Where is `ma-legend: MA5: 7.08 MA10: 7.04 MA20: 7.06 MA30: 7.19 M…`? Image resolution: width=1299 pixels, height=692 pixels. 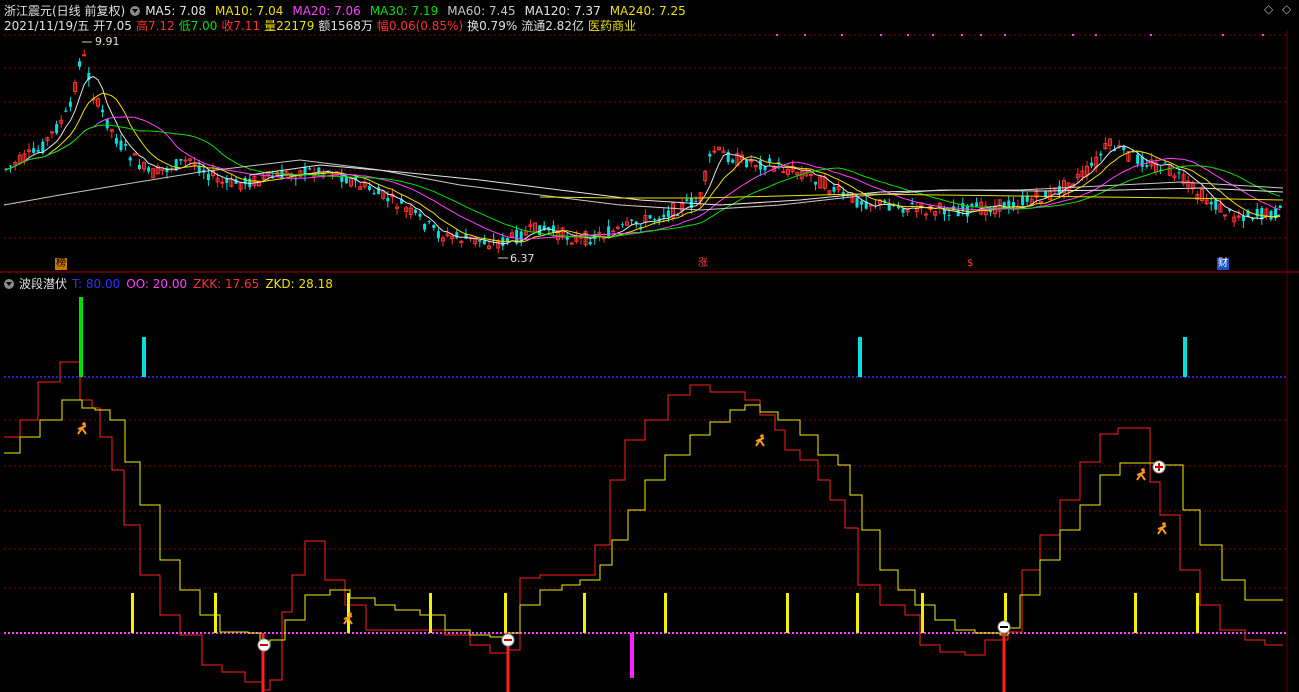
ma-legend: MA5: 7.08 MA10: 7.04 MA20: 7.06 MA30: 7.19 M… is located at coordinates (415, 11).